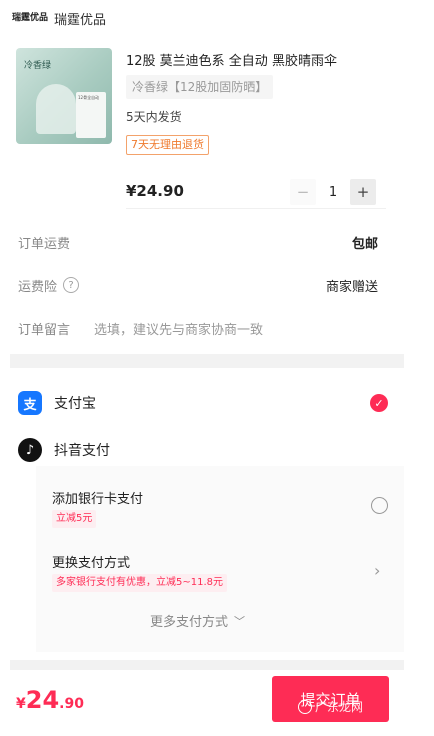 The image size is (434, 736). I want to click on insurance-label: 运费险, so click(38, 287).